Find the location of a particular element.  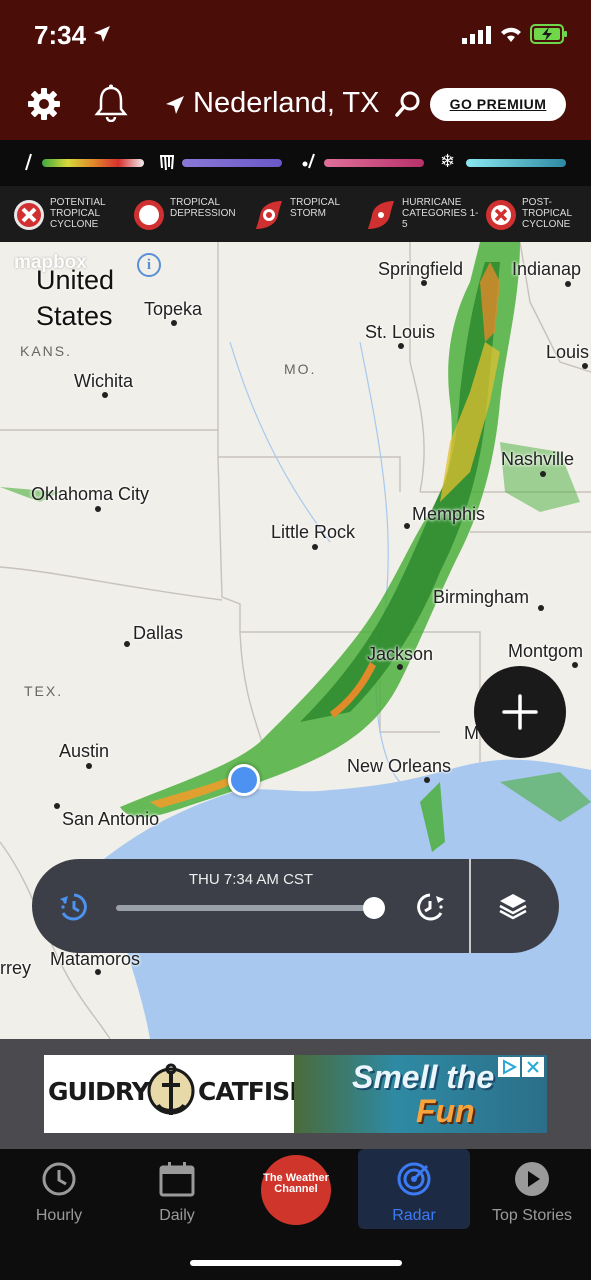

location-title: Nederland, TX is located at coordinates (286, 103).